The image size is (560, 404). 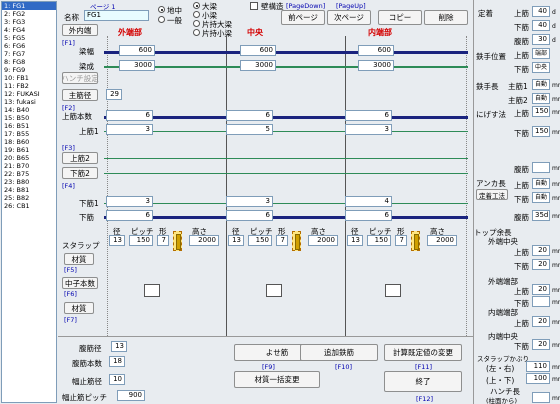 I want to click on outer-stirrup-dia-input: 13, so click(x=117, y=240).